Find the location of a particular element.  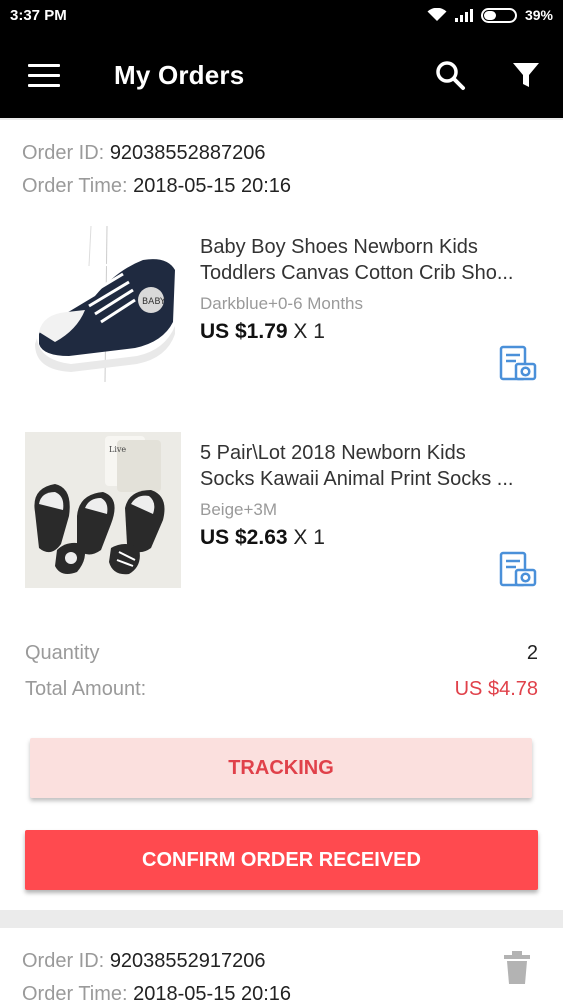

filter-icon is located at coordinates (526, 75).